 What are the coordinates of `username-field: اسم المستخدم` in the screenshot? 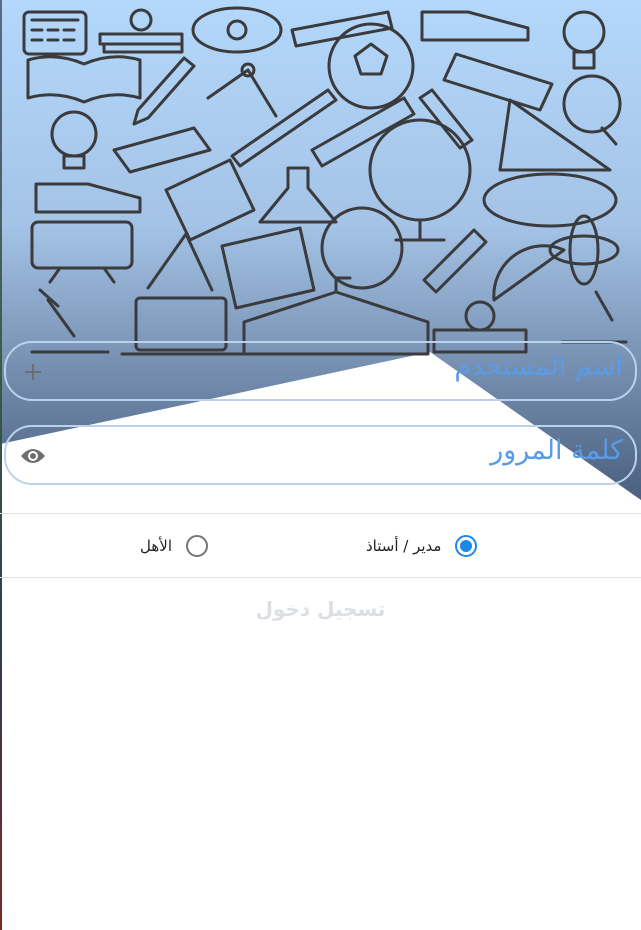 It's located at (320, 371).